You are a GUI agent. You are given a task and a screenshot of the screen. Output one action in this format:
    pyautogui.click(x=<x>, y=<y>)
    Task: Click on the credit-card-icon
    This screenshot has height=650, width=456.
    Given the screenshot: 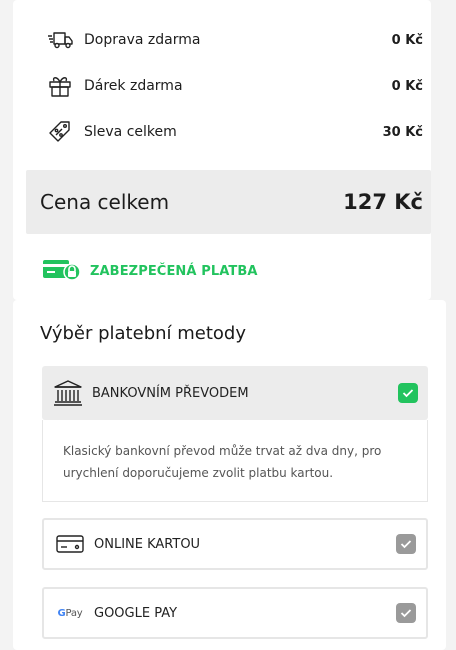 What is the action you would take?
    pyautogui.click(x=70, y=544)
    